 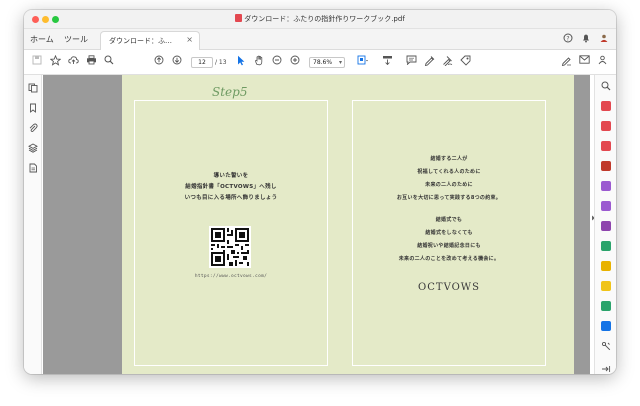 What do you see at coordinates (230, 92) in the screenshot?
I see `step-heading: Step5` at bounding box center [230, 92].